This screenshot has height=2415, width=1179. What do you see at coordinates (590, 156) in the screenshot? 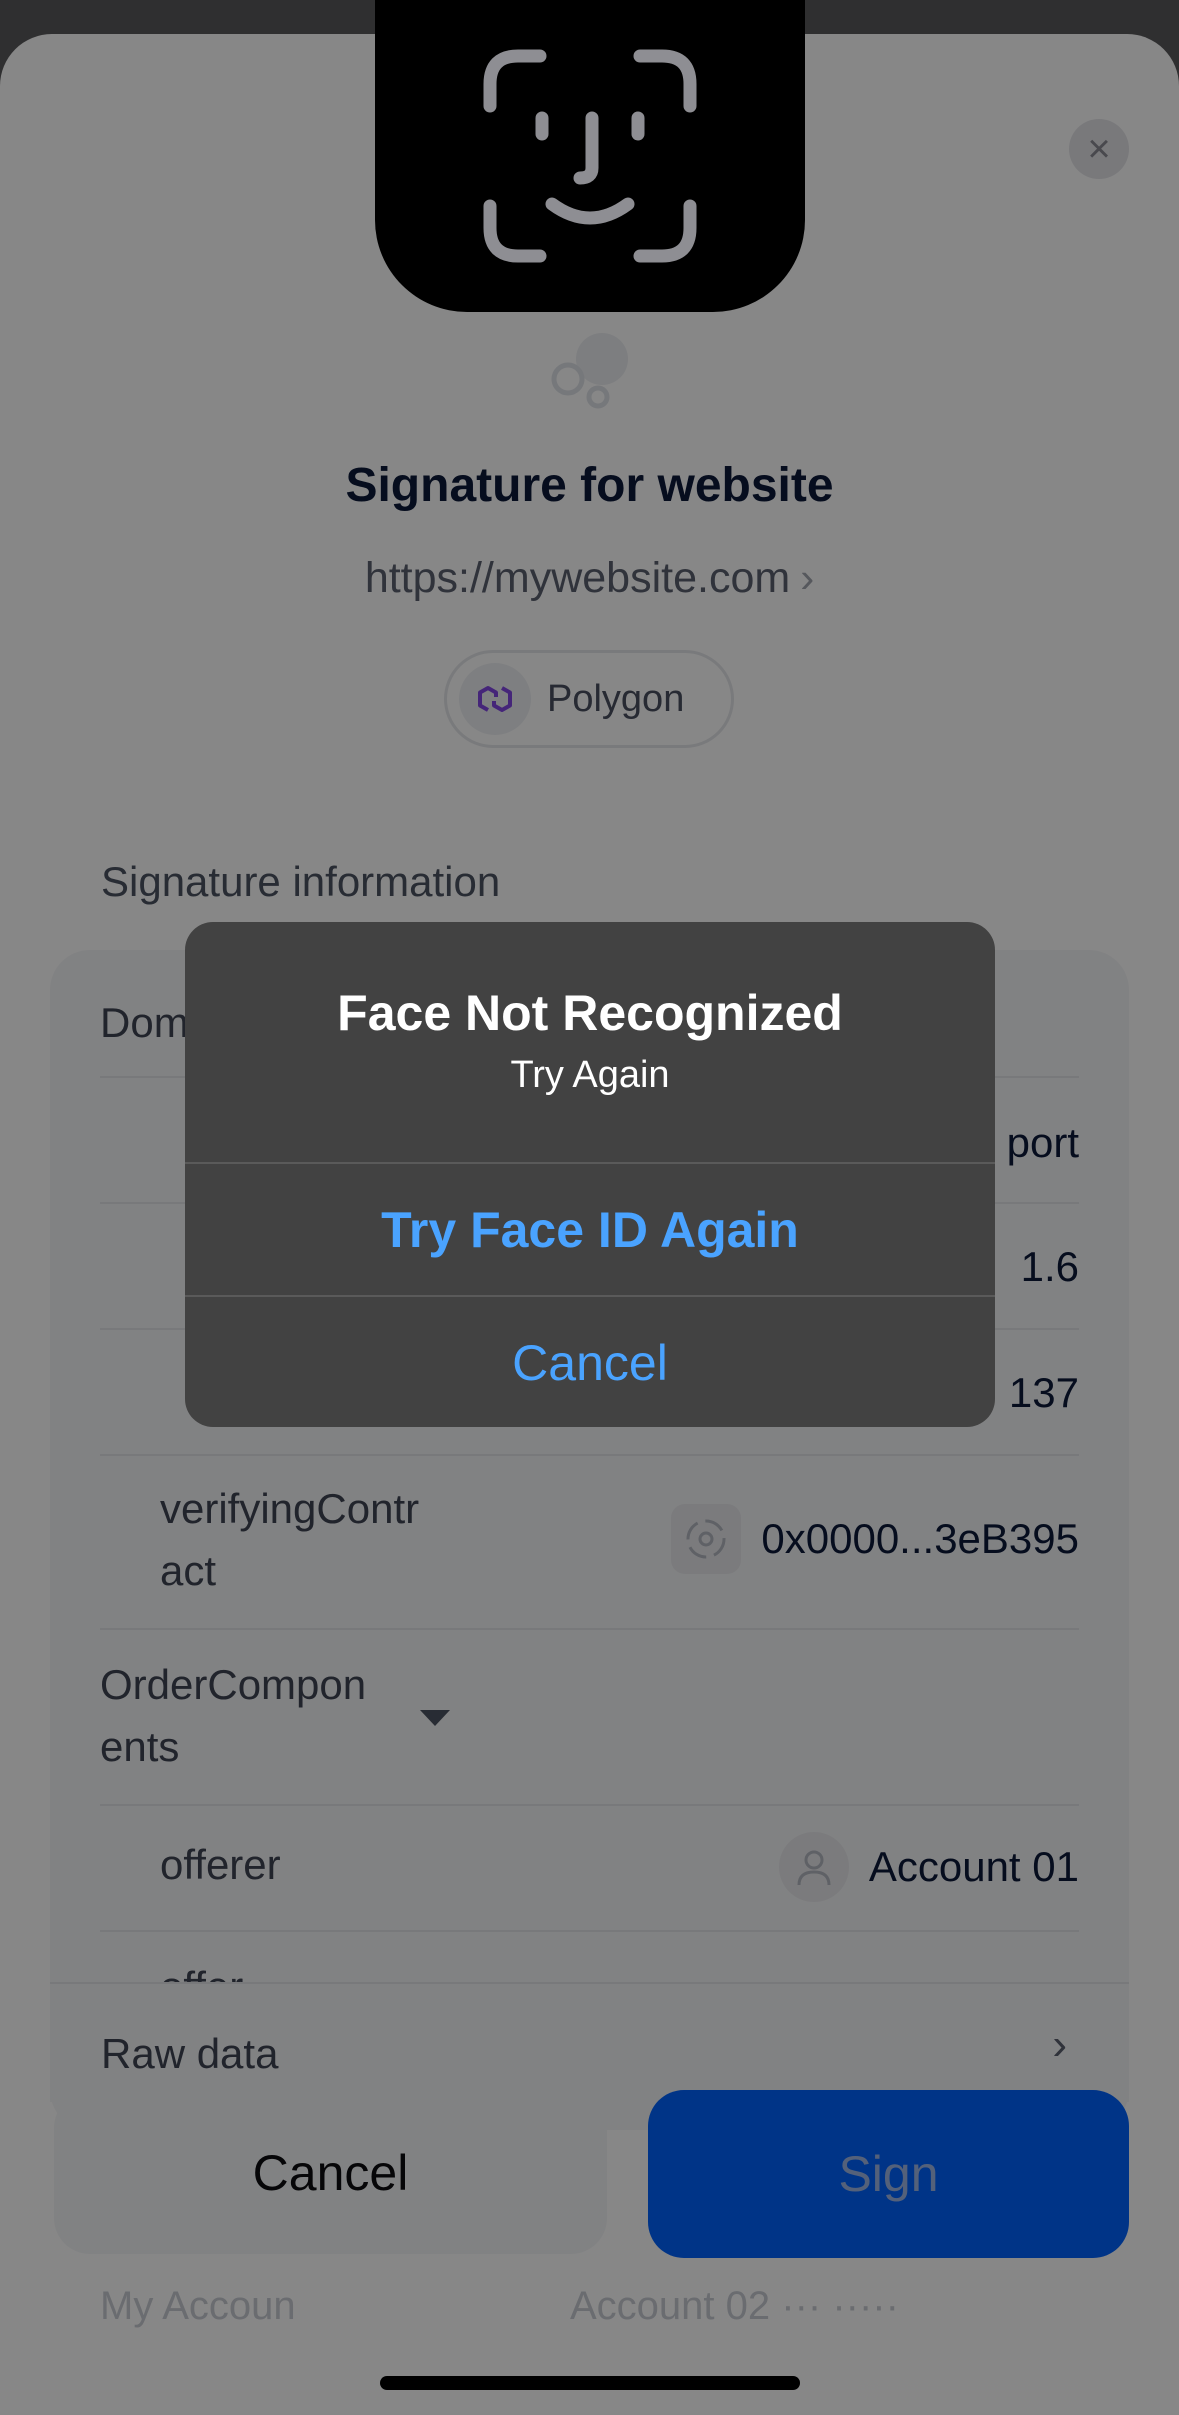
I see `face-id-icon` at bounding box center [590, 156].